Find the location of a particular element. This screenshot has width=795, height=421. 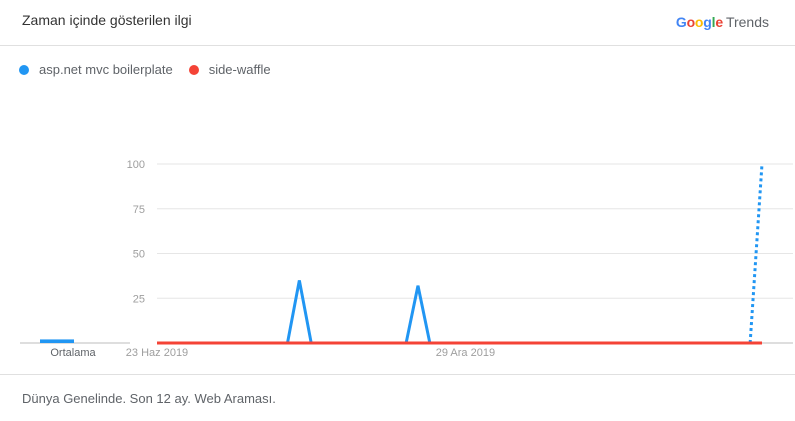

y-tick-label: 25 is located at coordinates (139, 299).